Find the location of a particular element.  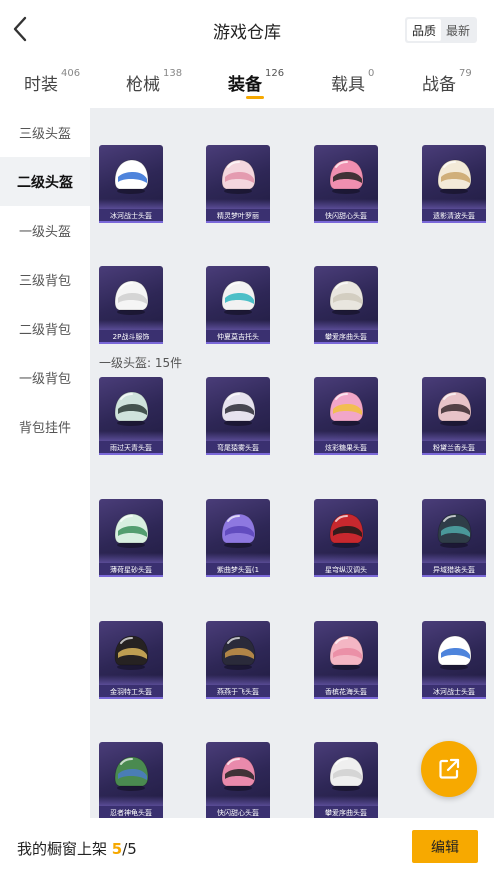

item-card: 紫曲梦头盔(1 is located at coordinates (238, 538).